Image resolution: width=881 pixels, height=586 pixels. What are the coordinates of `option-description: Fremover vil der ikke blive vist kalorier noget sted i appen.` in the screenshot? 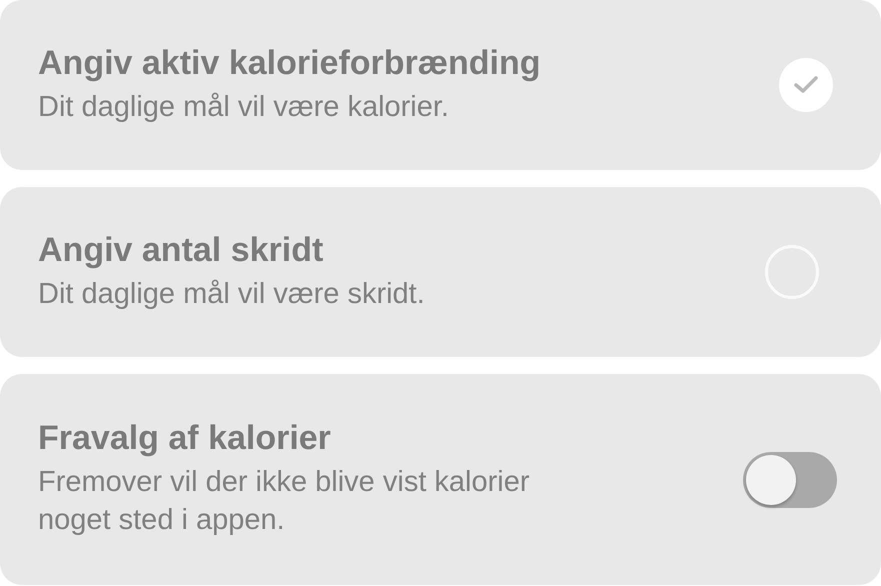 It's located at (284, 501).